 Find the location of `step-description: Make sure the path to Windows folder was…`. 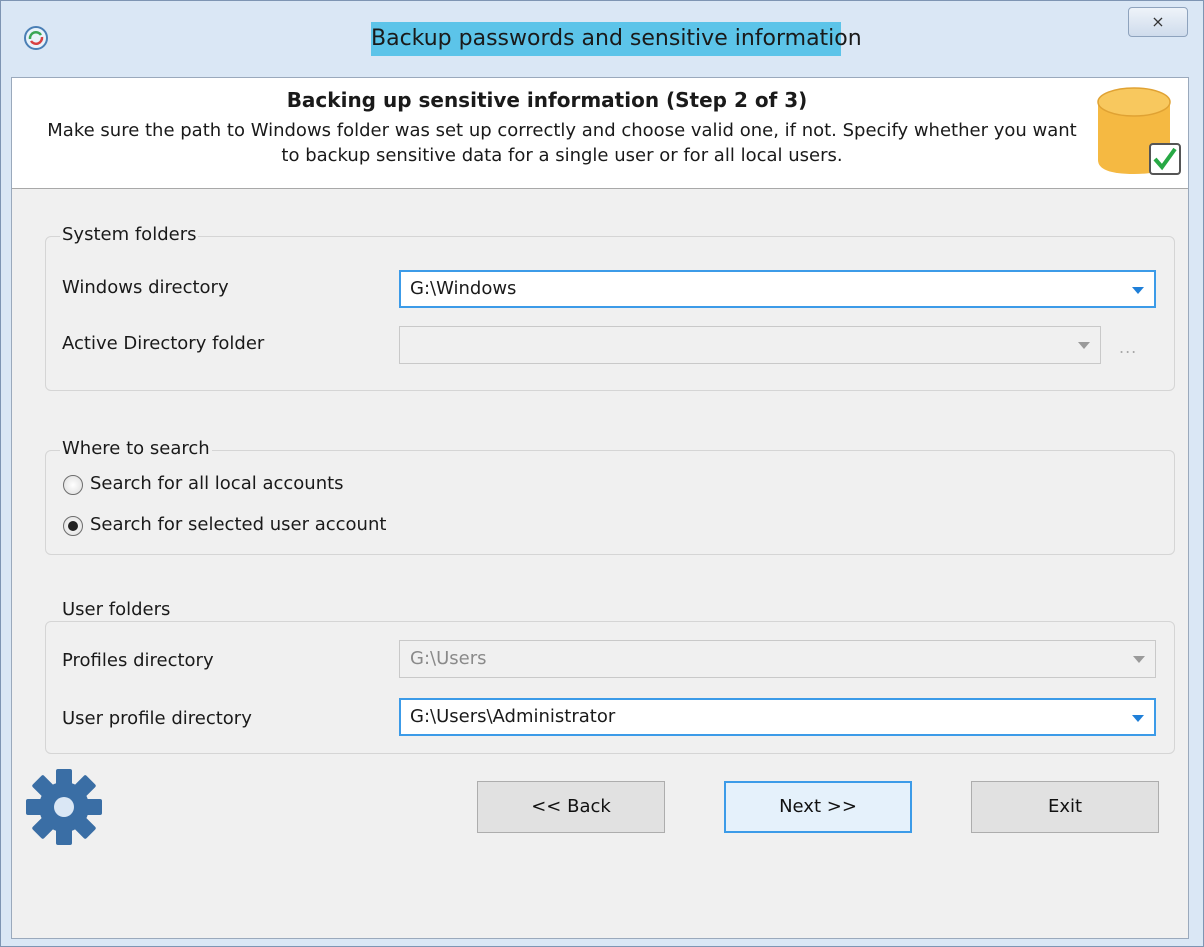

step-description: Make sure the path to Windows folder was… is located at coordinates (562, 143).